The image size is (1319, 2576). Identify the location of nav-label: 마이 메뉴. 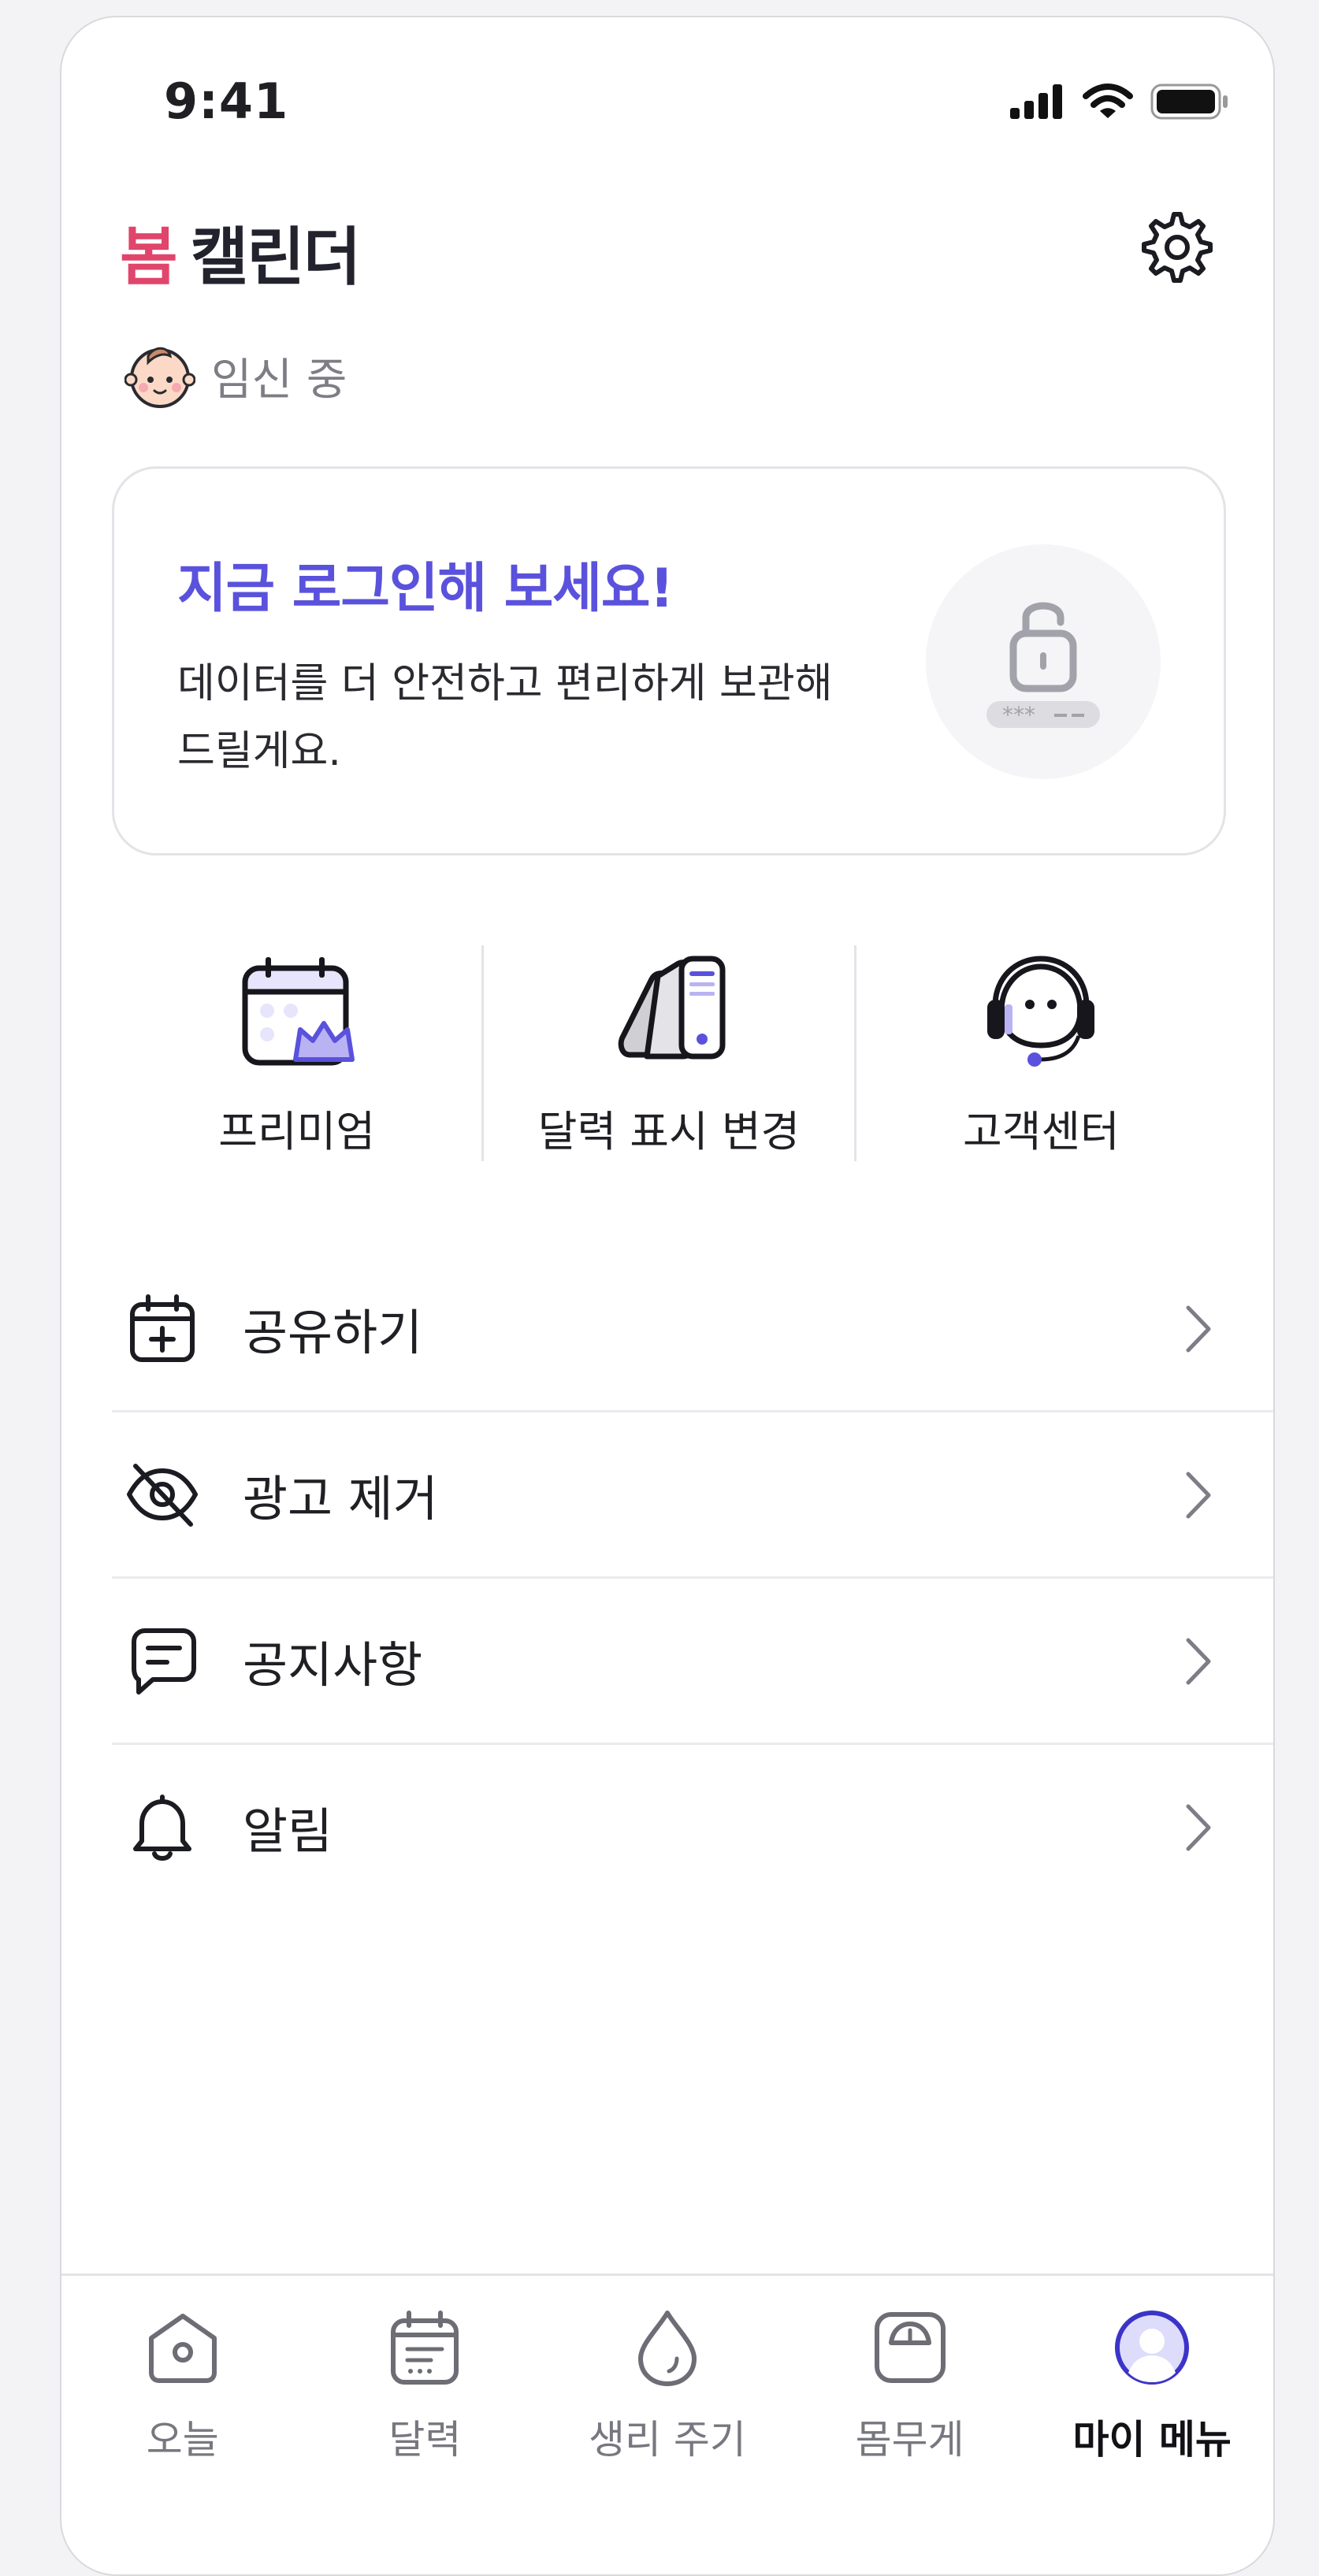
(1152, 2440).